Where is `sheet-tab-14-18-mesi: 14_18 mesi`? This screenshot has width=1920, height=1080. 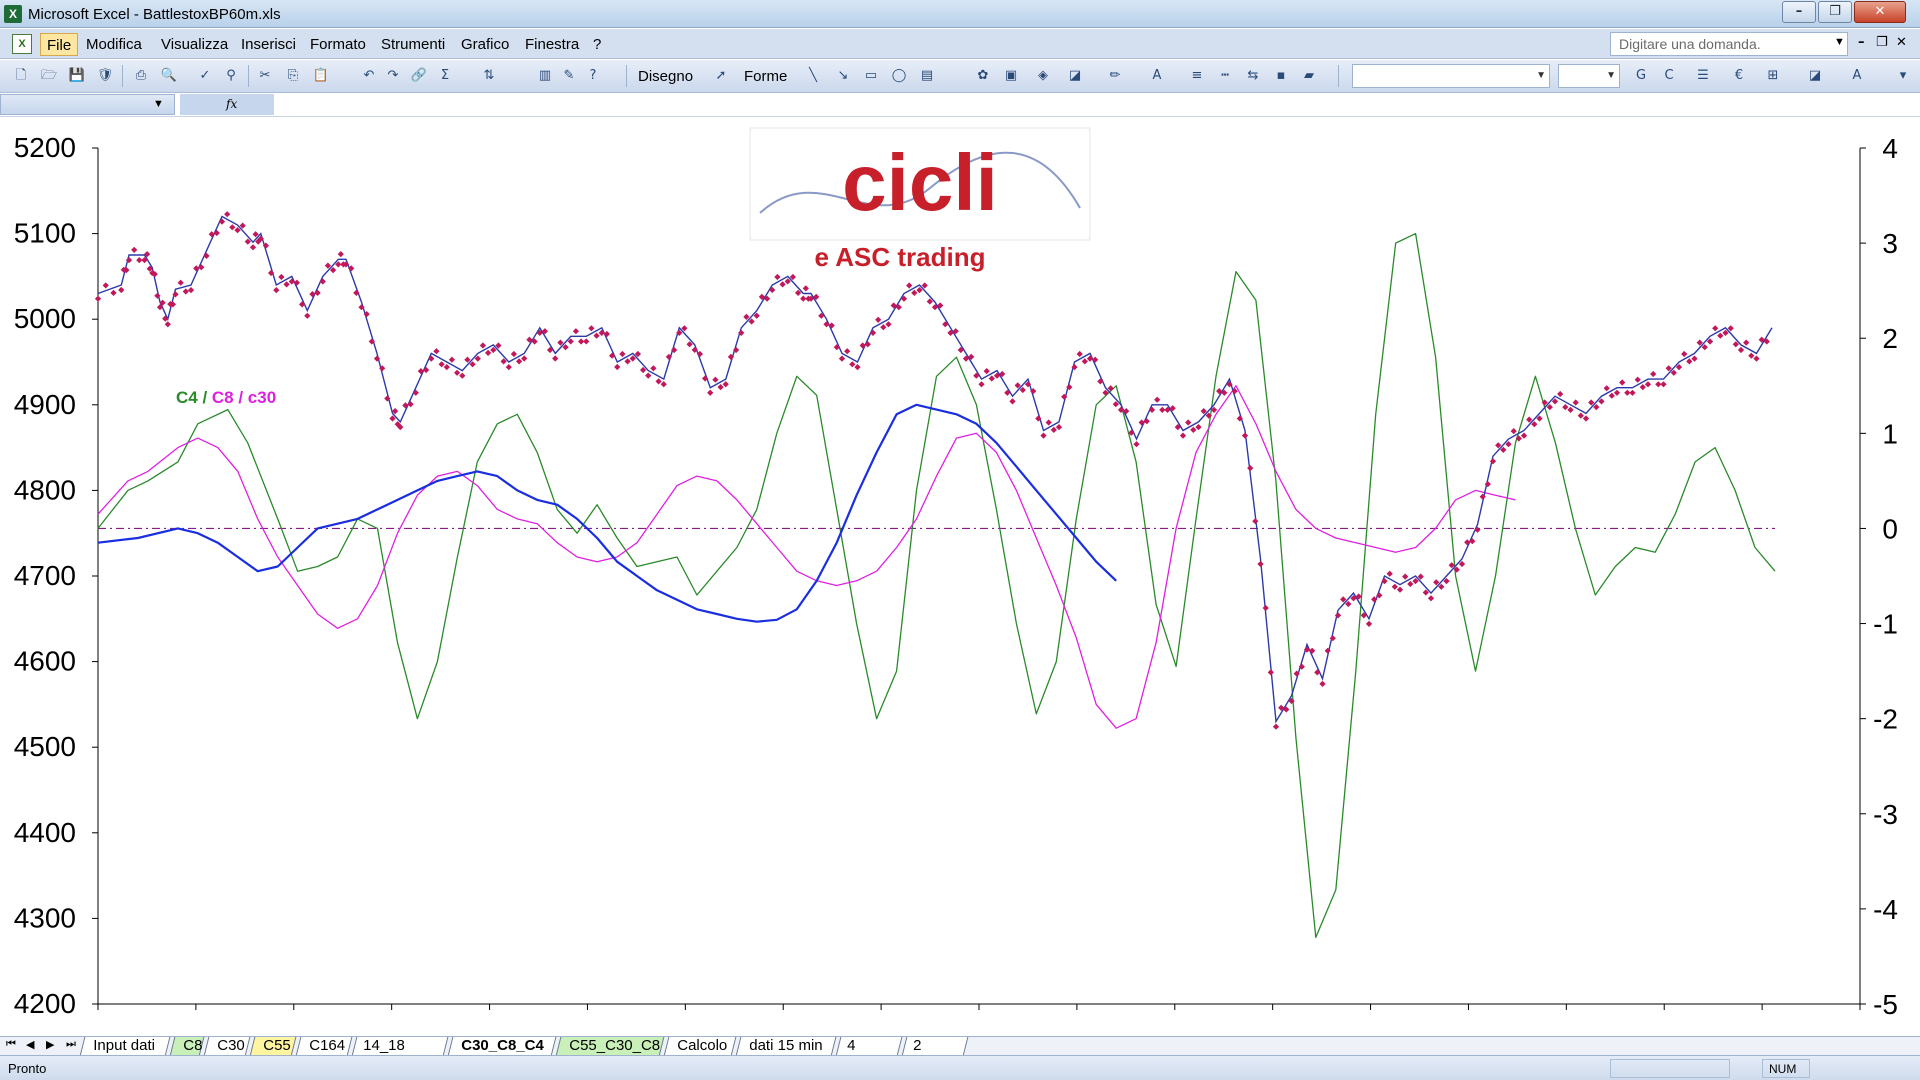 sheet-tab-14-18-mesi: 14_18 mesi is located at coordinates (400, 1054).